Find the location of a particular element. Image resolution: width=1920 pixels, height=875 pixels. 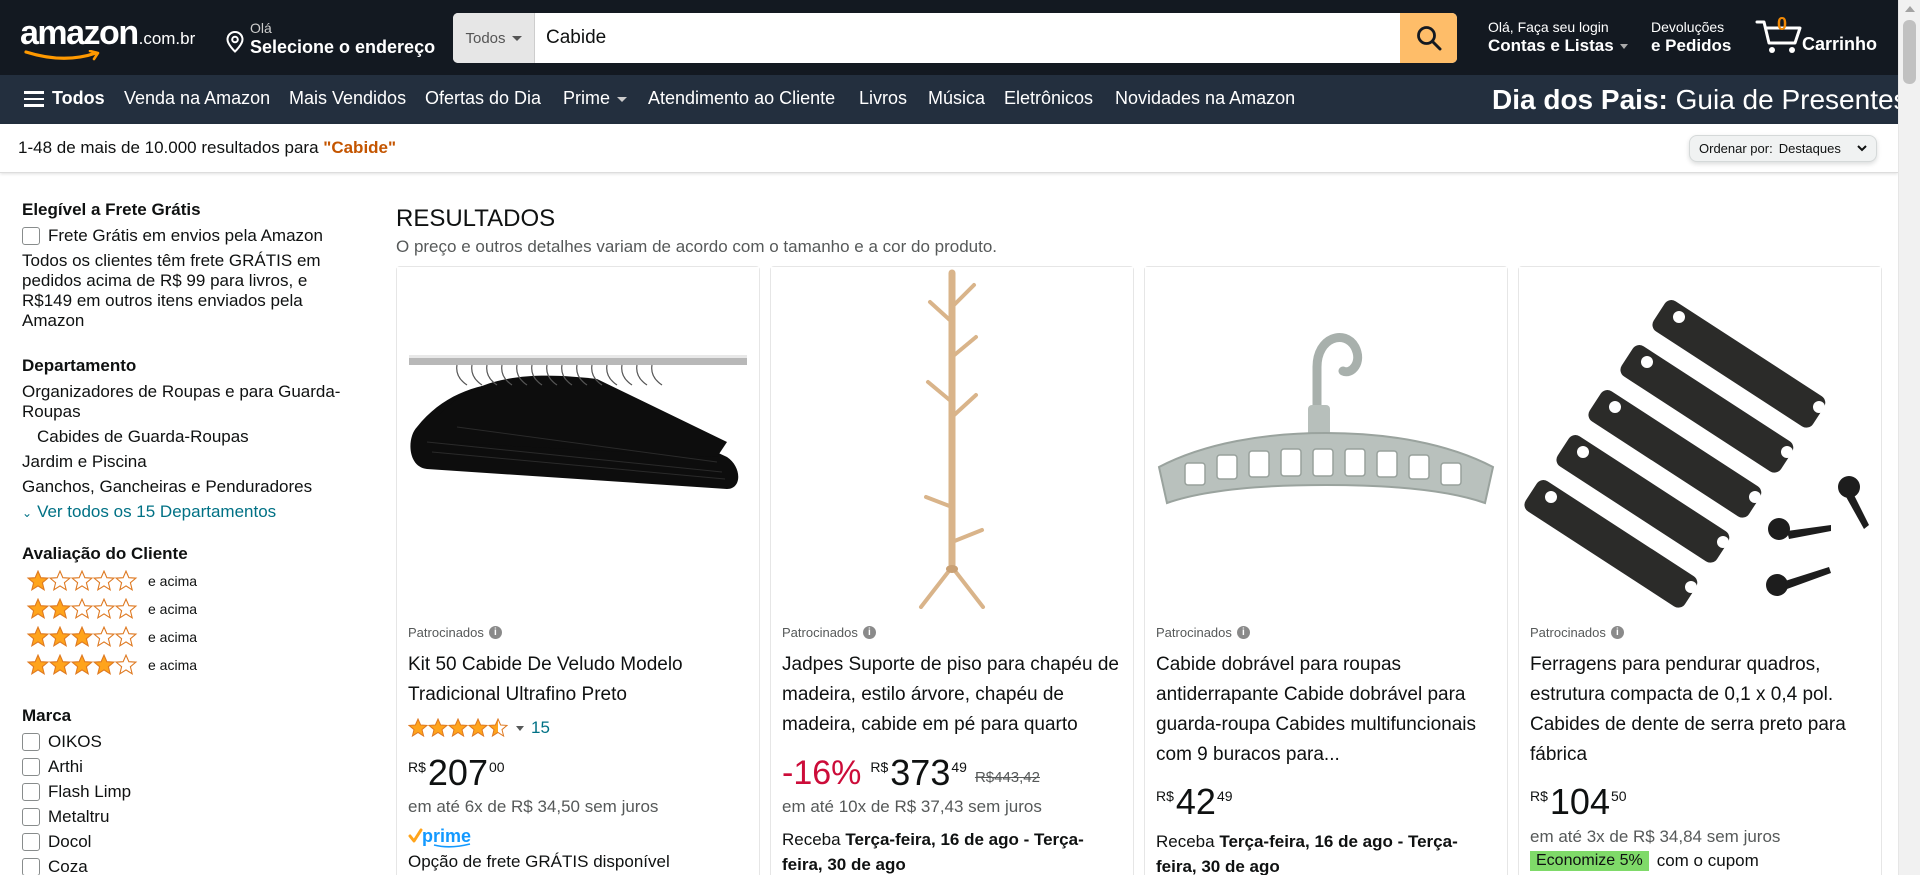

all-menu-button: Todos is located at coordinates (64, 99).